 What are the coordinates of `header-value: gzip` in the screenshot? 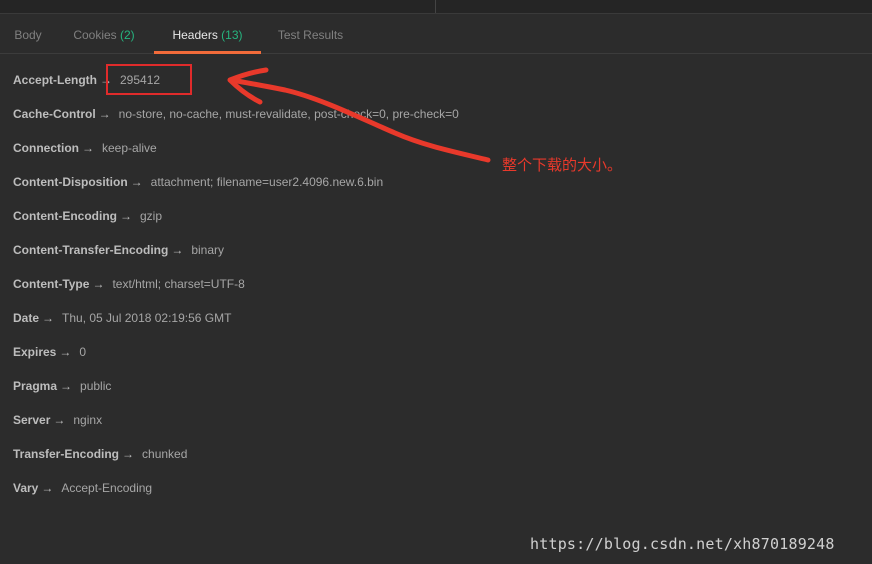 It's located at (150, 216).